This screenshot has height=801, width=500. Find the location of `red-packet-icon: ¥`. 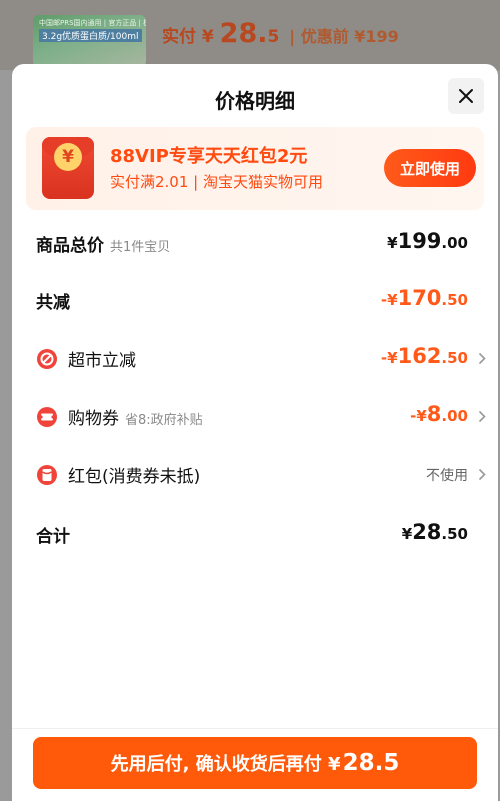

red-packet-icon: ¥ is located at coordinates (68, 168).